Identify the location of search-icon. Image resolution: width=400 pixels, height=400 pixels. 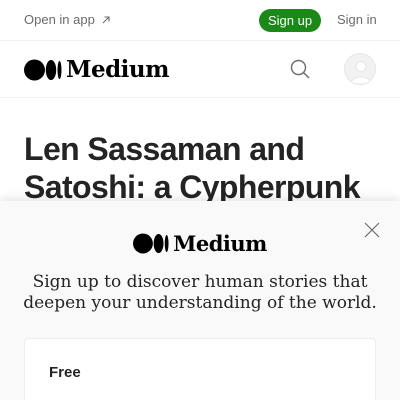
(300, 69).